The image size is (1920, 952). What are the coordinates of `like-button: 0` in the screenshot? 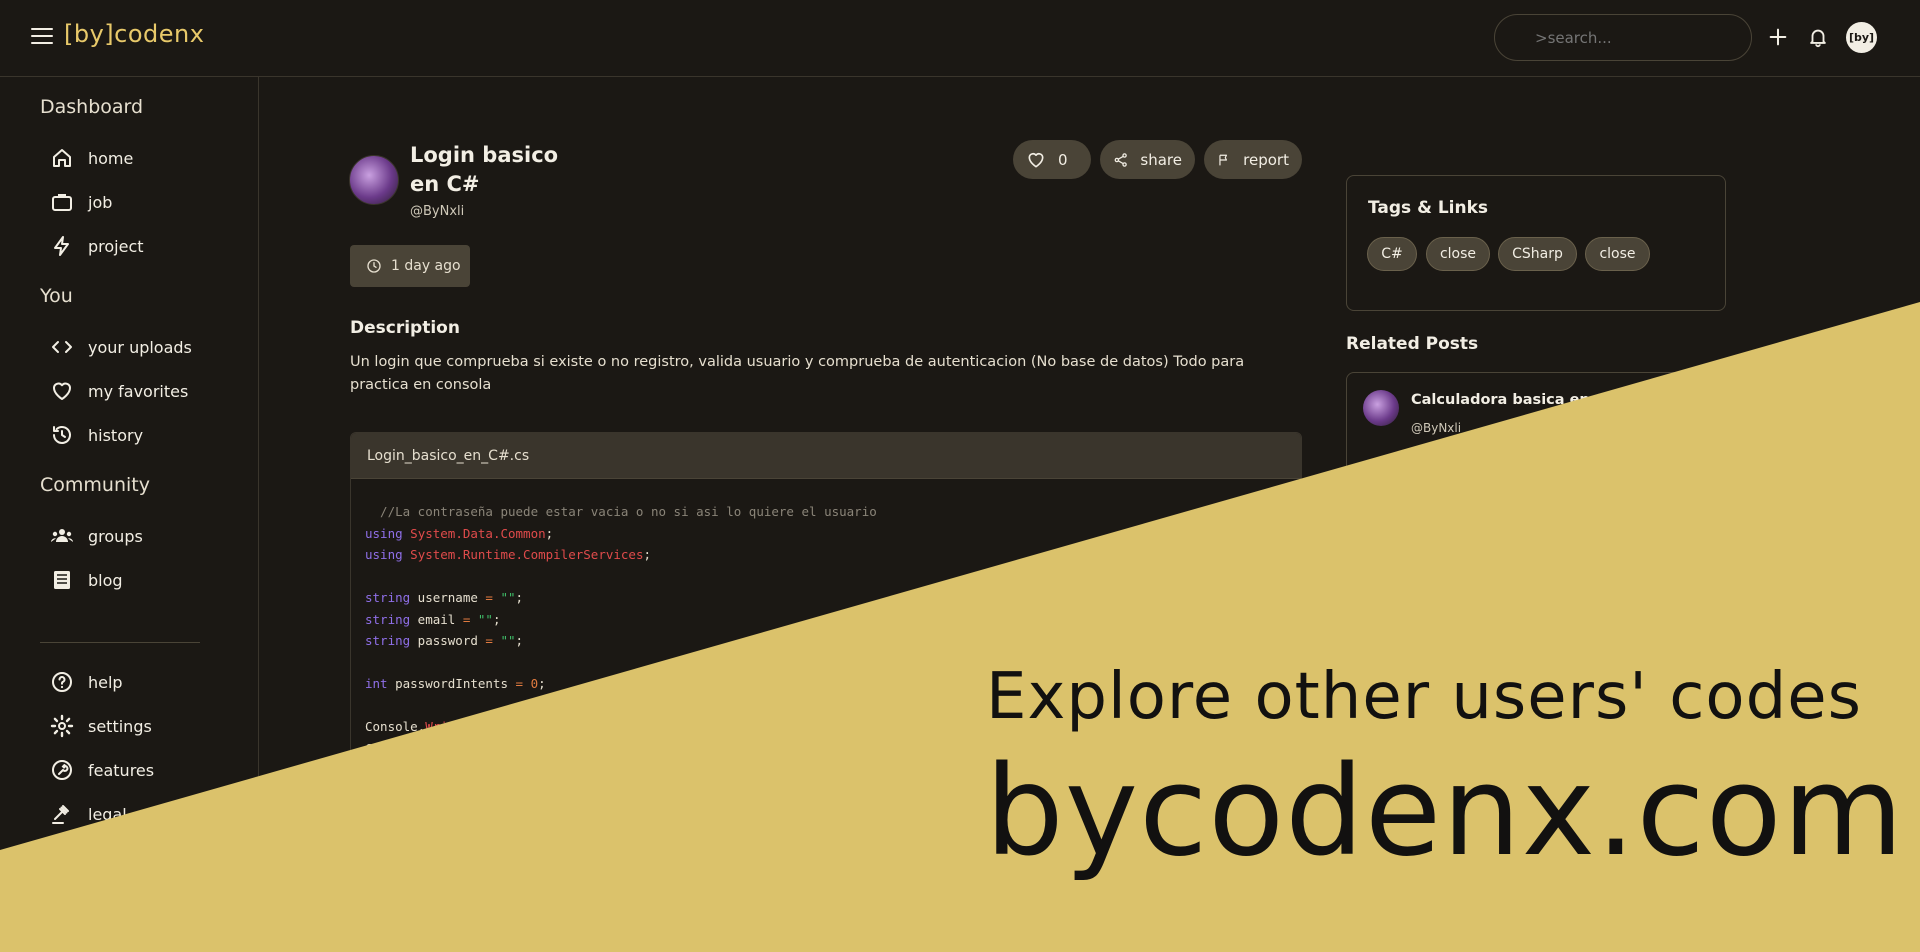 It's located at (1052, 159).